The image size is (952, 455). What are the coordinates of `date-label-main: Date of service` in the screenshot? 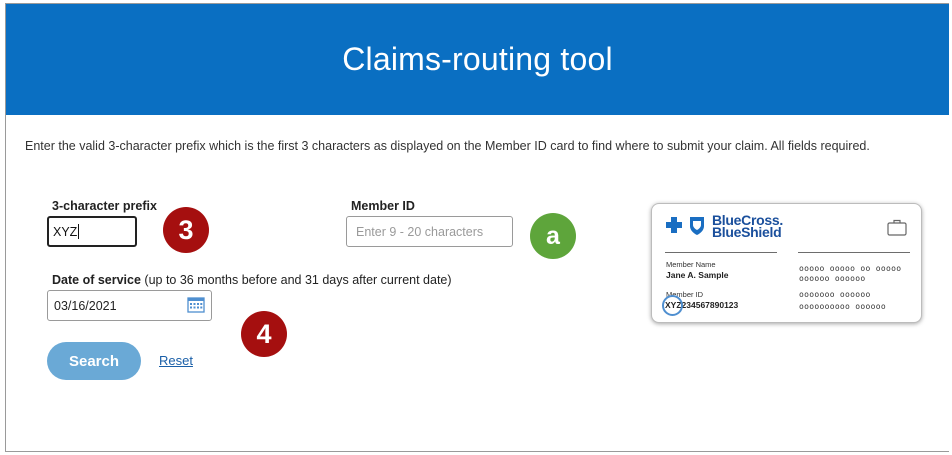 It's located at (96, 280).